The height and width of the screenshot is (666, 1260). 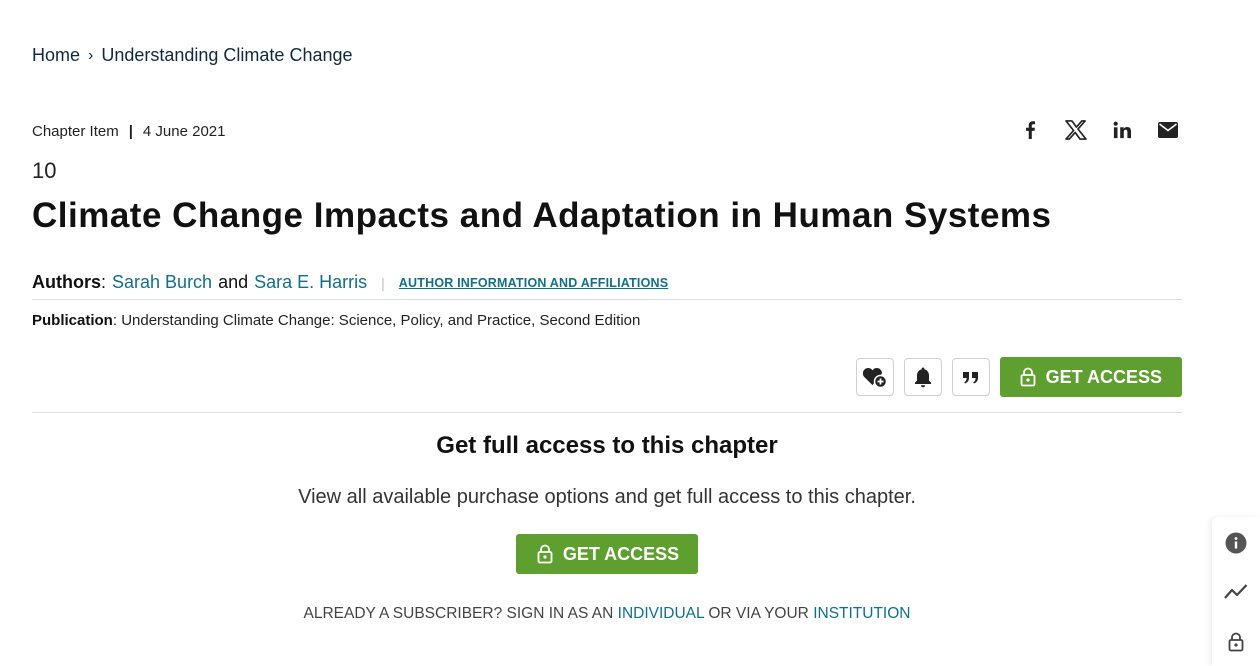 I want to click on get-access-cta-button: GET ACCESS, so click(x=607, y=554).